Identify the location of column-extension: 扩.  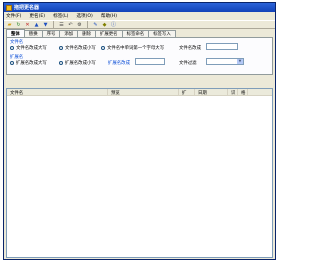
(187, 92).